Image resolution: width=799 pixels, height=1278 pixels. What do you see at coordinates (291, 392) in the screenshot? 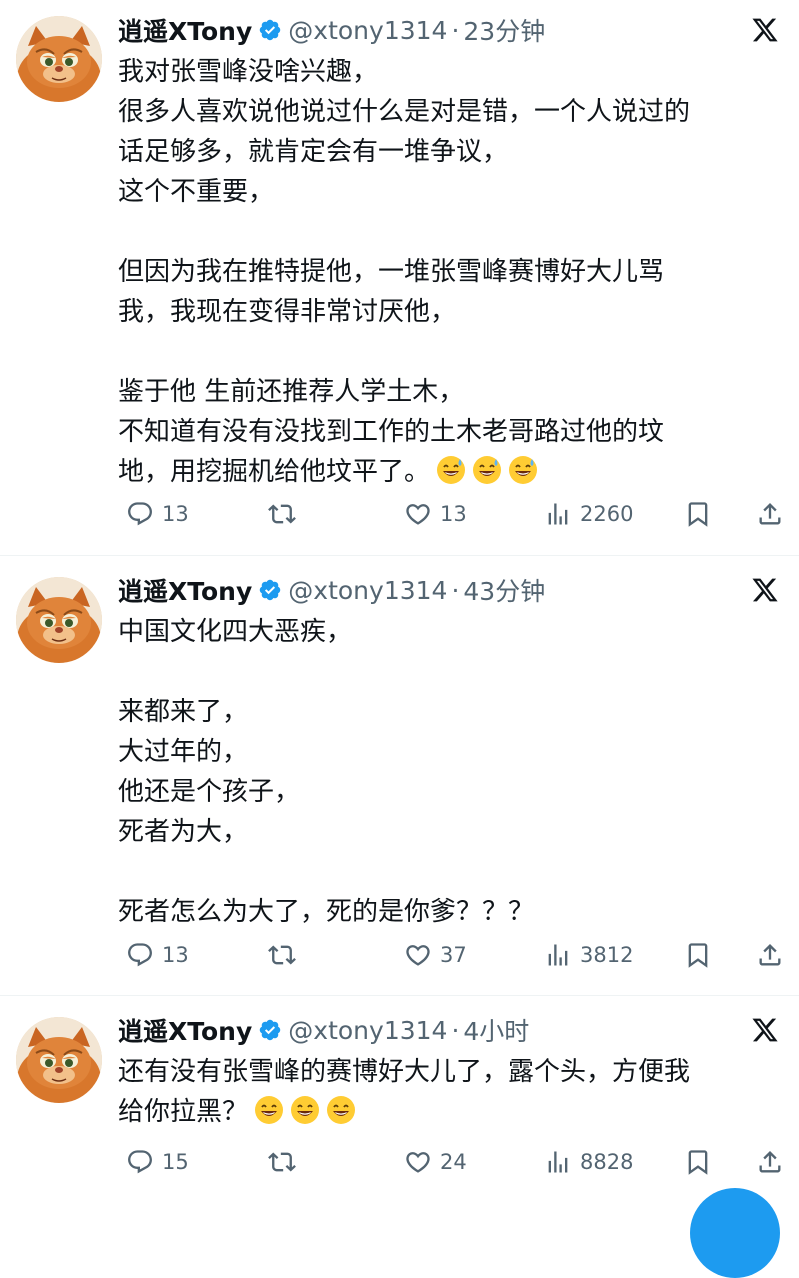
I see `text-line: 鉴于他 生前还推荐人学土木，` at bounding box center [291, 392].